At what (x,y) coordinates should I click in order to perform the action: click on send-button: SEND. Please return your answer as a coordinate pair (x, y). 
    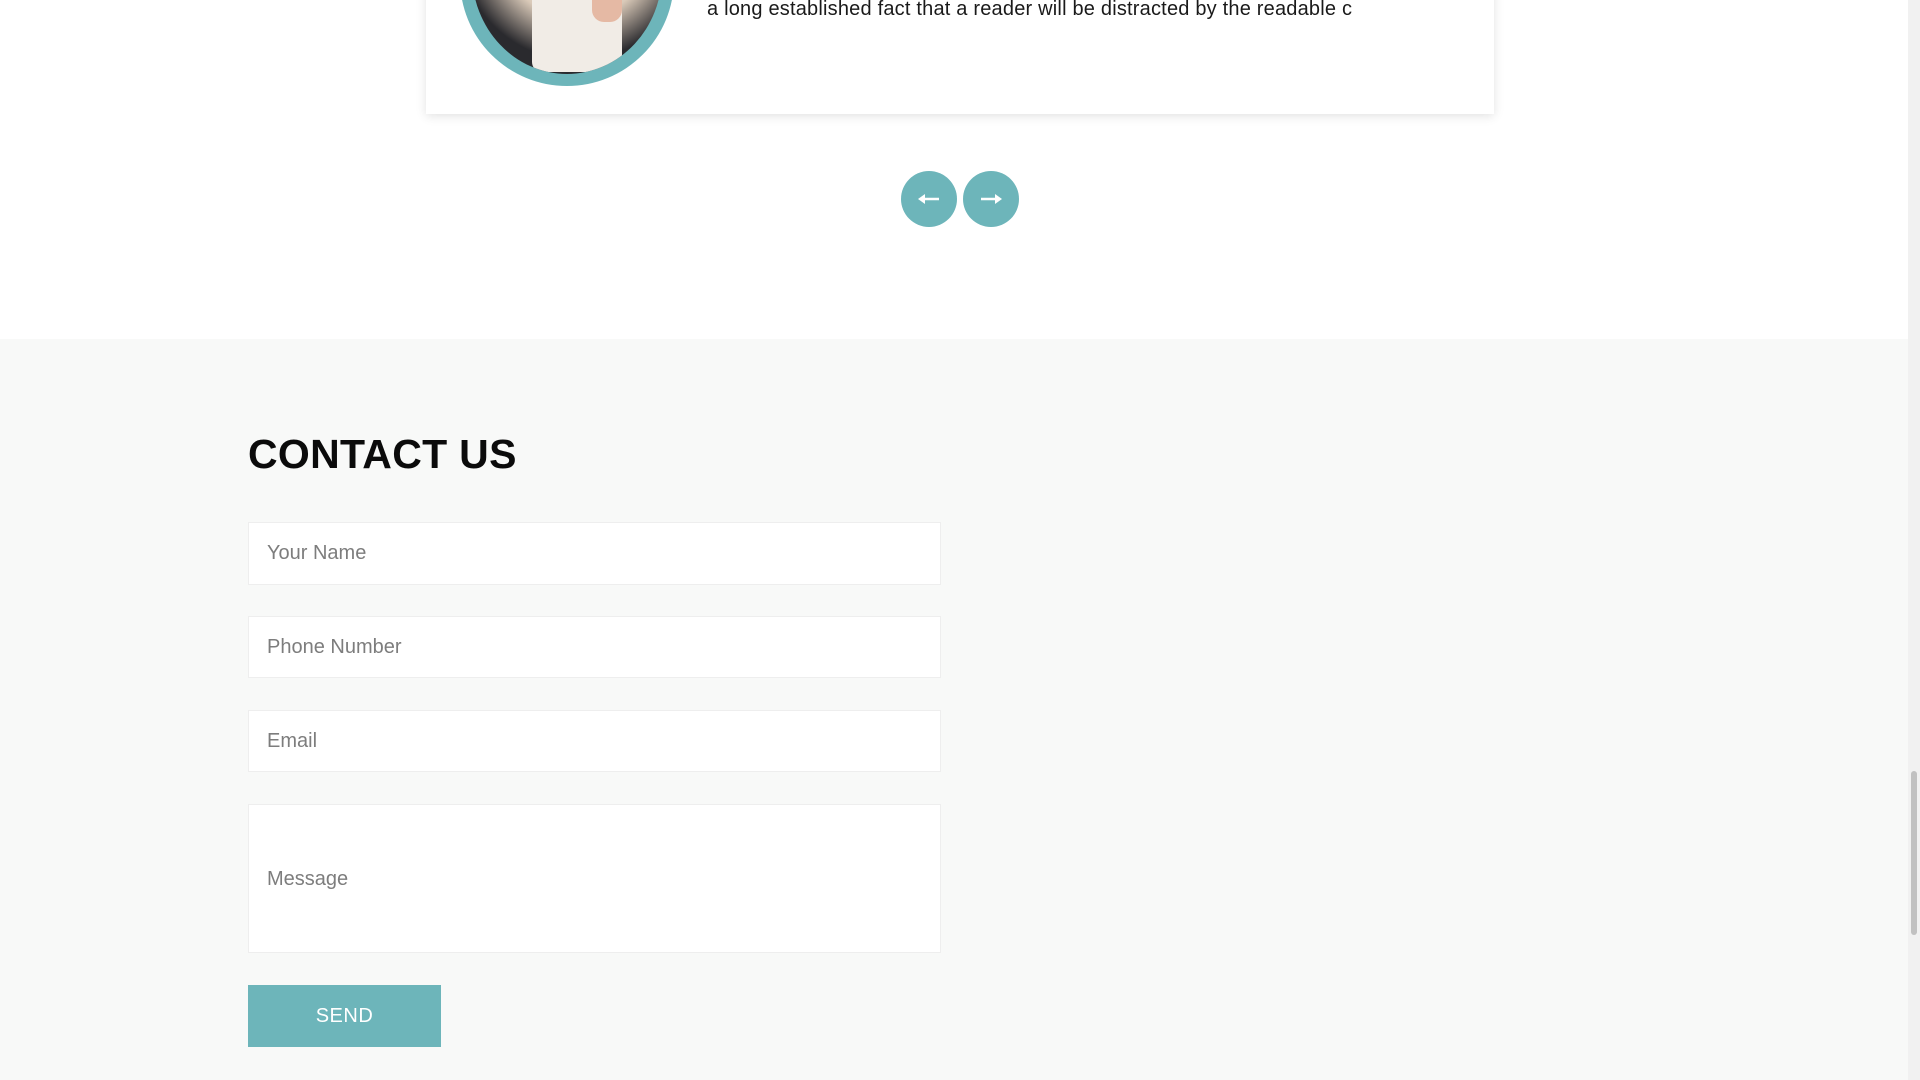
    Looking at the image, I should click on (344, 1016).